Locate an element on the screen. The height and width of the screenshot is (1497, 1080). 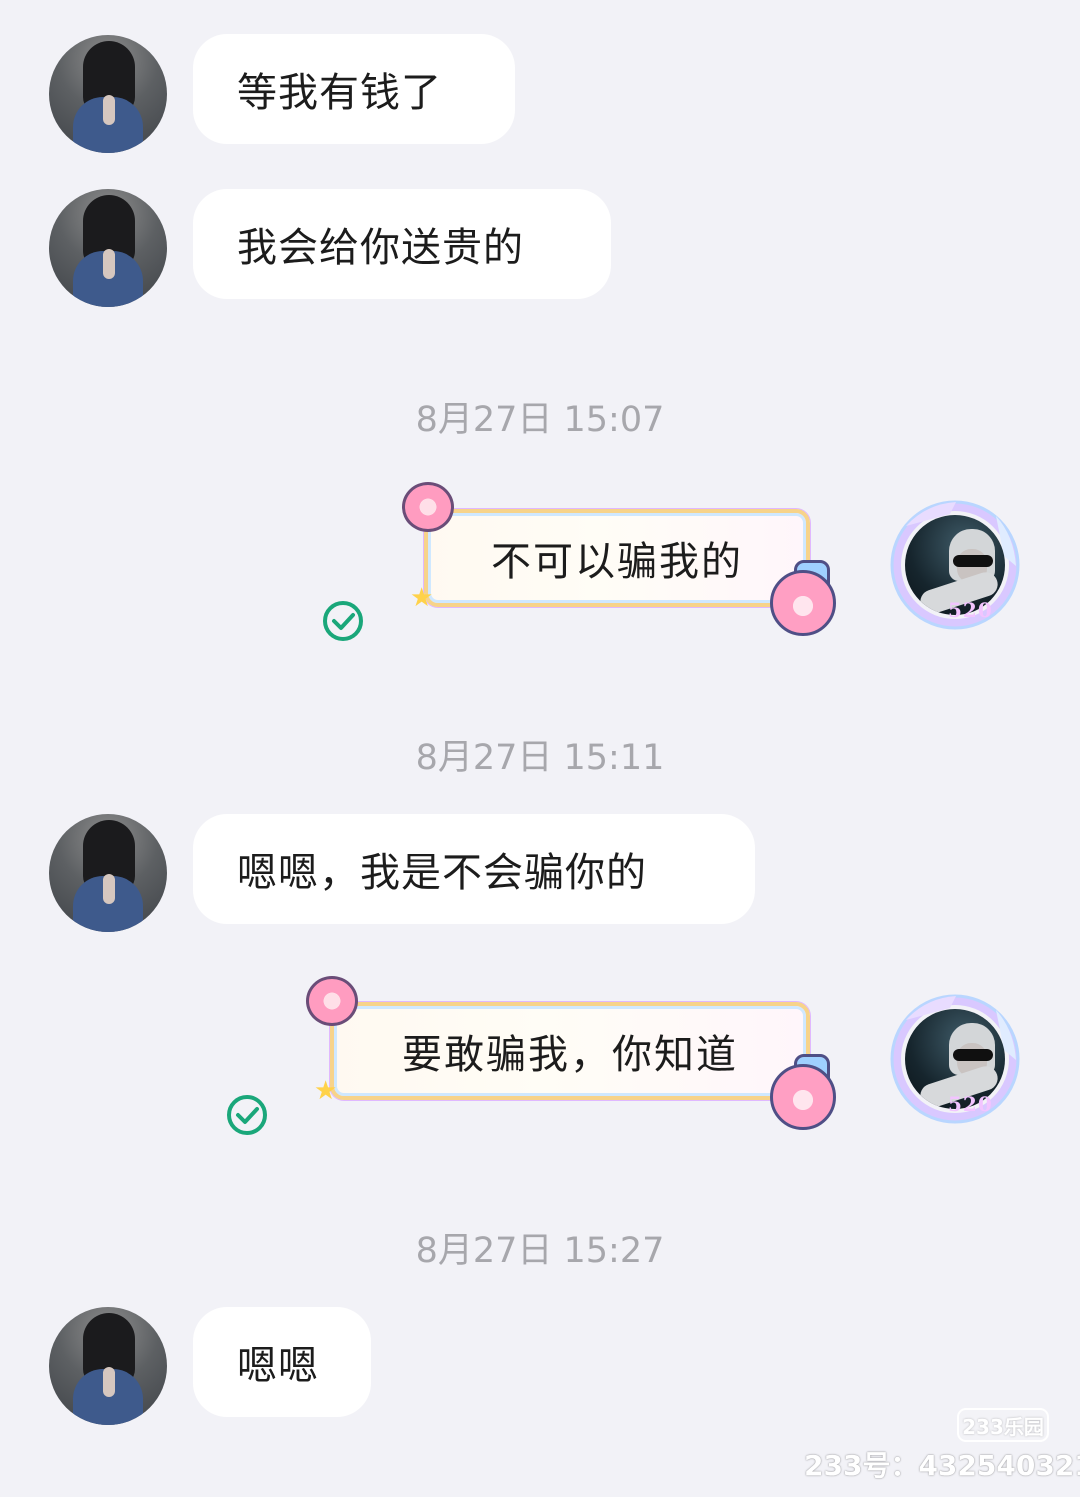
message-bubble-incoming: 等我有钱了 is located at coordinates (354, 89).